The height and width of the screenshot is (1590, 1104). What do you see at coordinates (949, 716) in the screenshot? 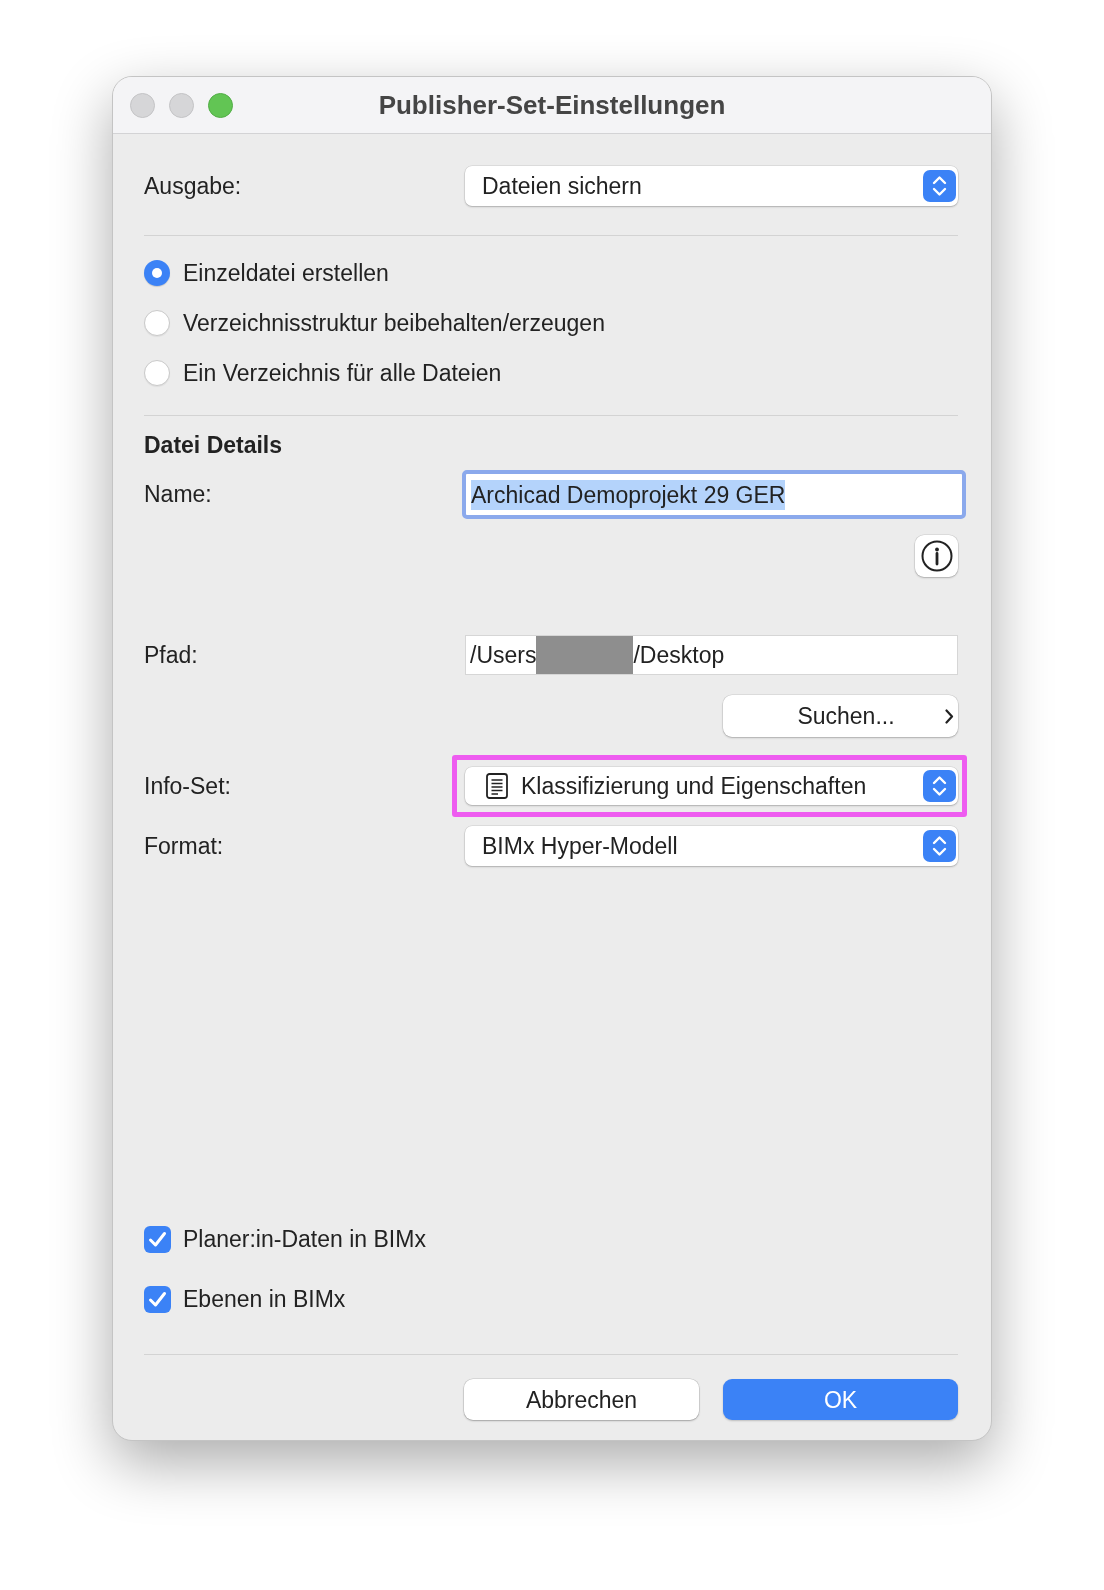
I see `chevron-right-icon` at bounding box center [949, 716].